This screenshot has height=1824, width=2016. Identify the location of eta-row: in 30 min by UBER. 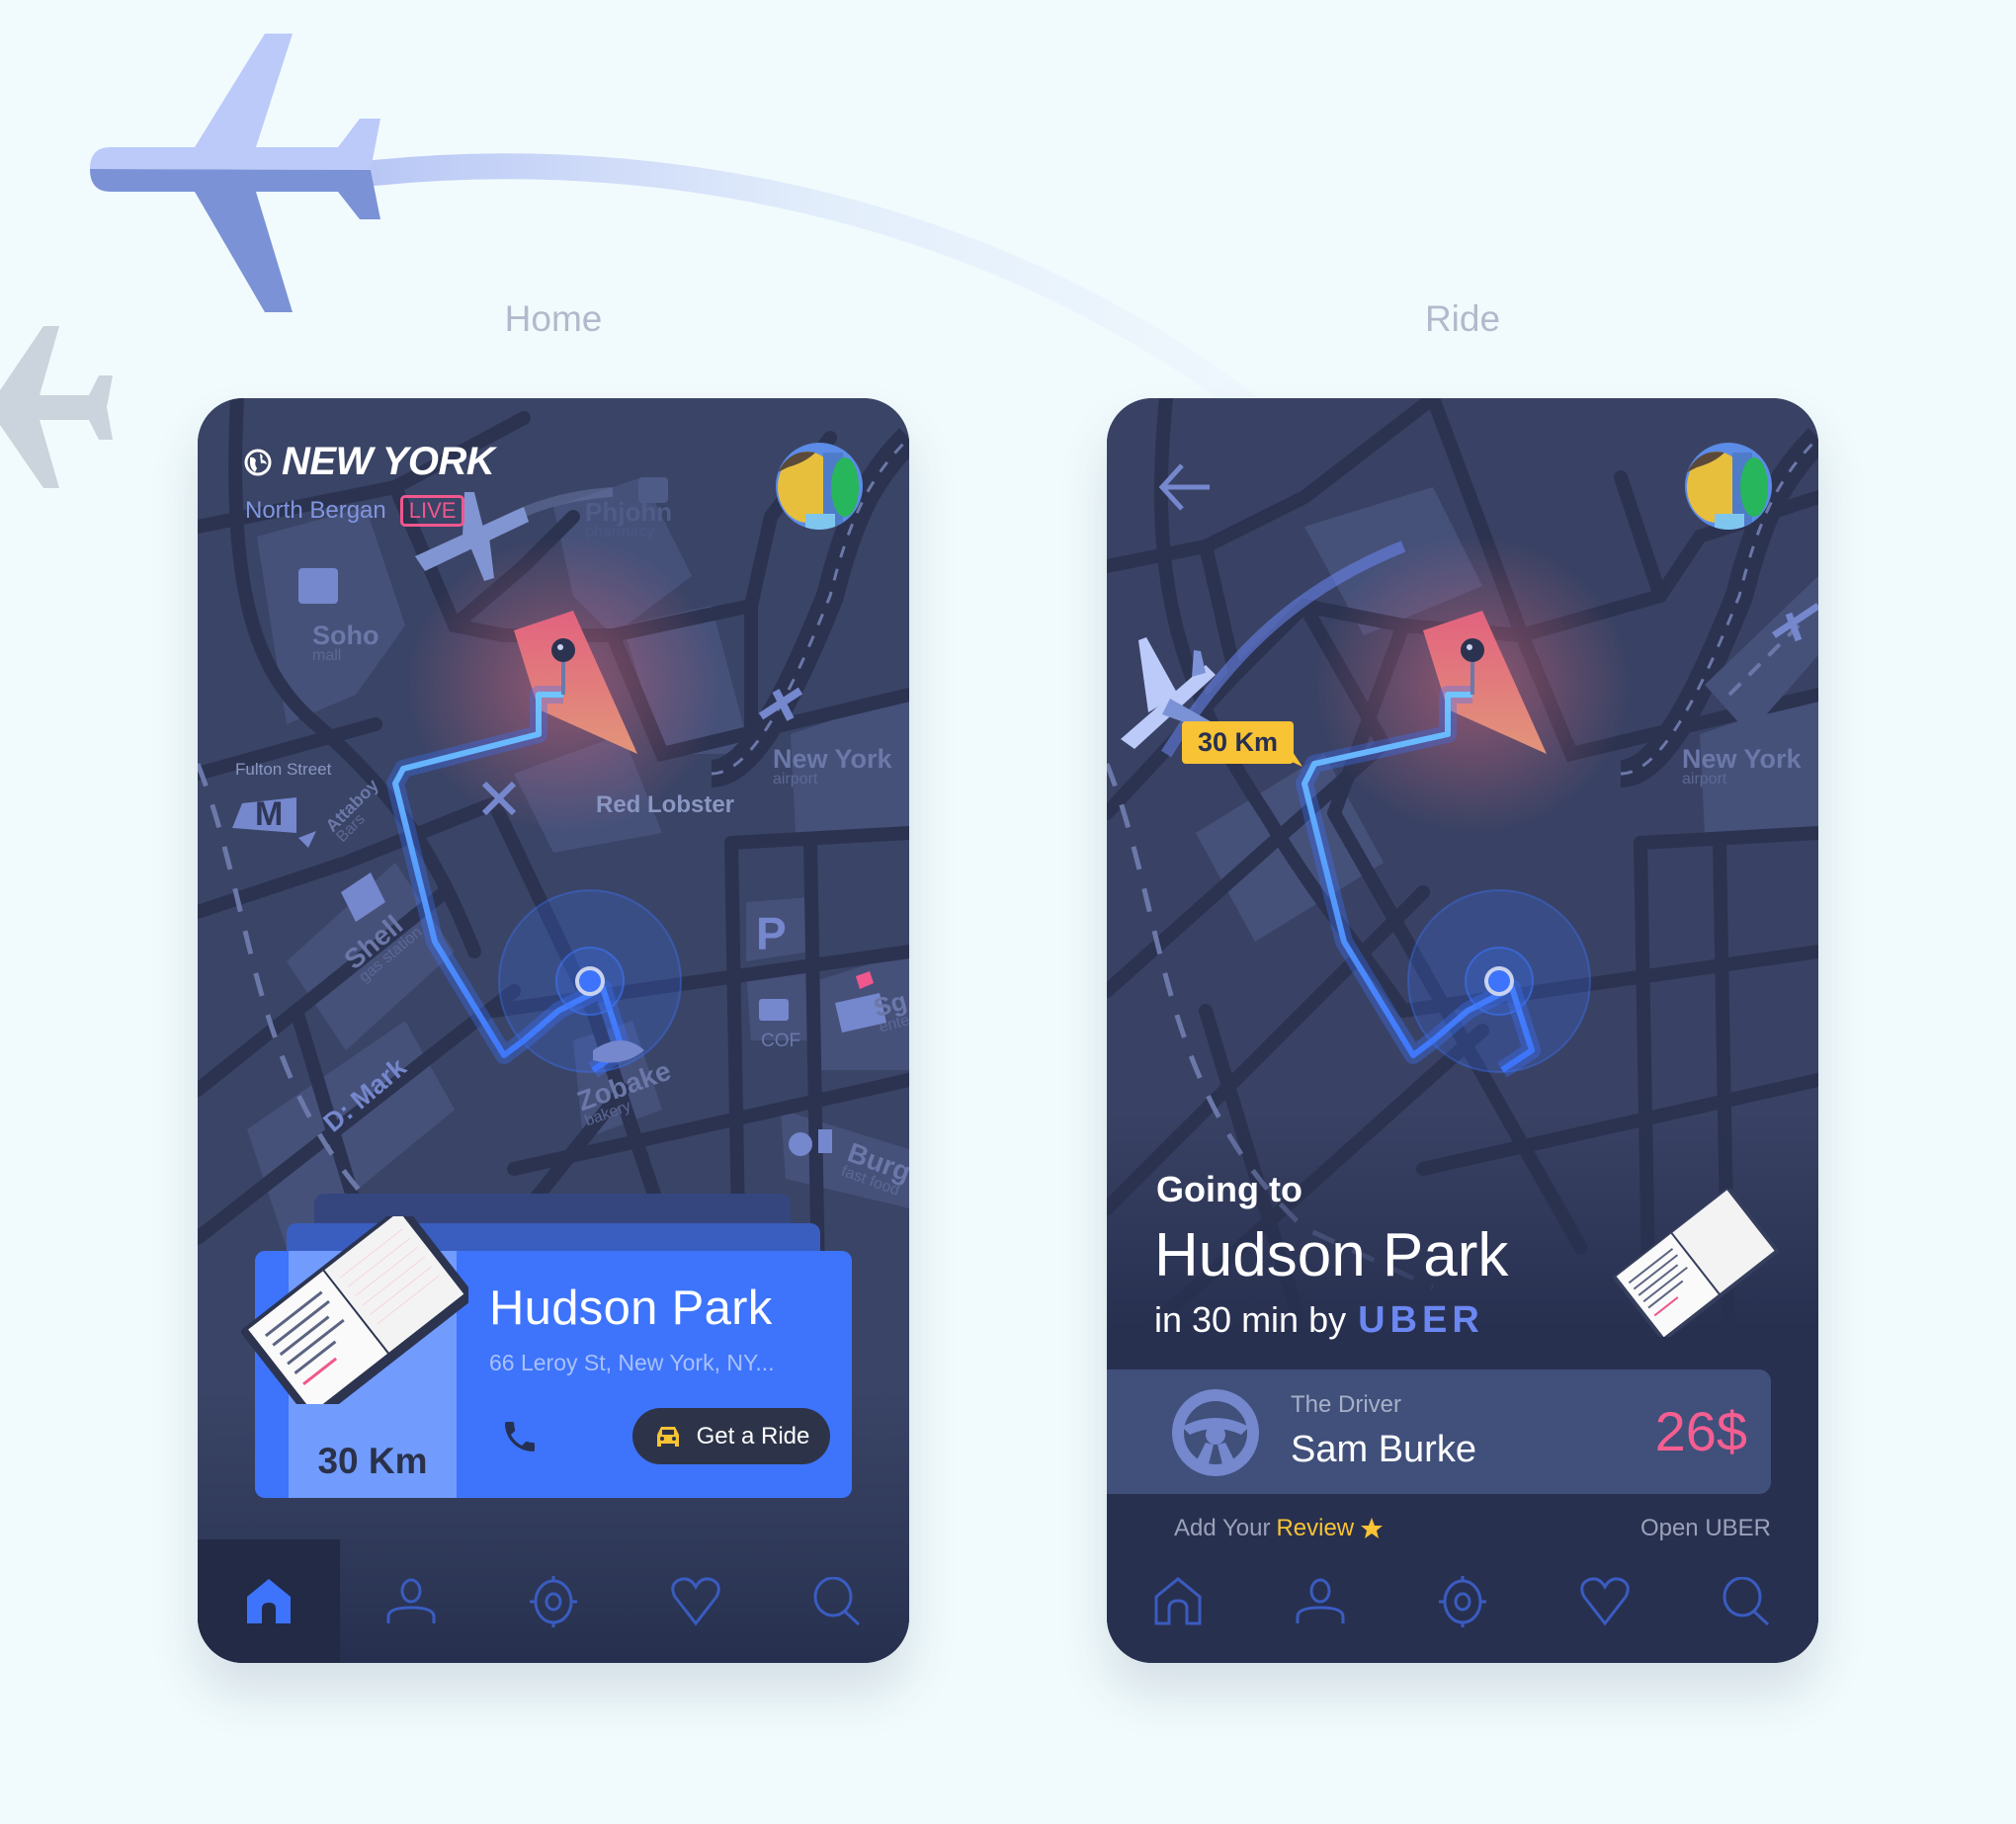
(1319, 1320).